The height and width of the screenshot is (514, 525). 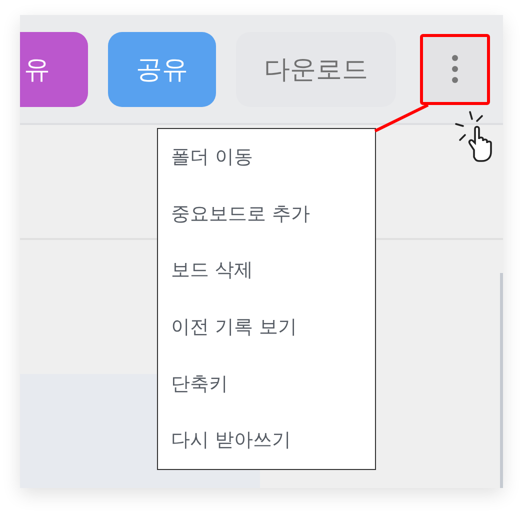 What do you see at coordinates (401, 118) in the screenshot?
I see `leader-line` at bounding box center [401, 118].